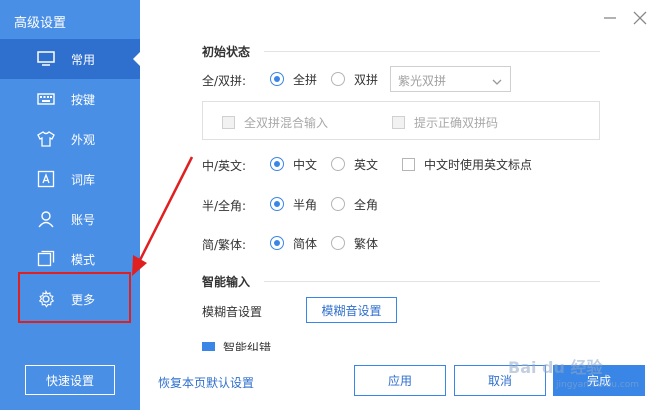 The height and width of the screenshot is (410, 660). Describe the element at coordinates (226, 52) in the screenshot. I see `section-title-initial-state: 初始状态` at that location.